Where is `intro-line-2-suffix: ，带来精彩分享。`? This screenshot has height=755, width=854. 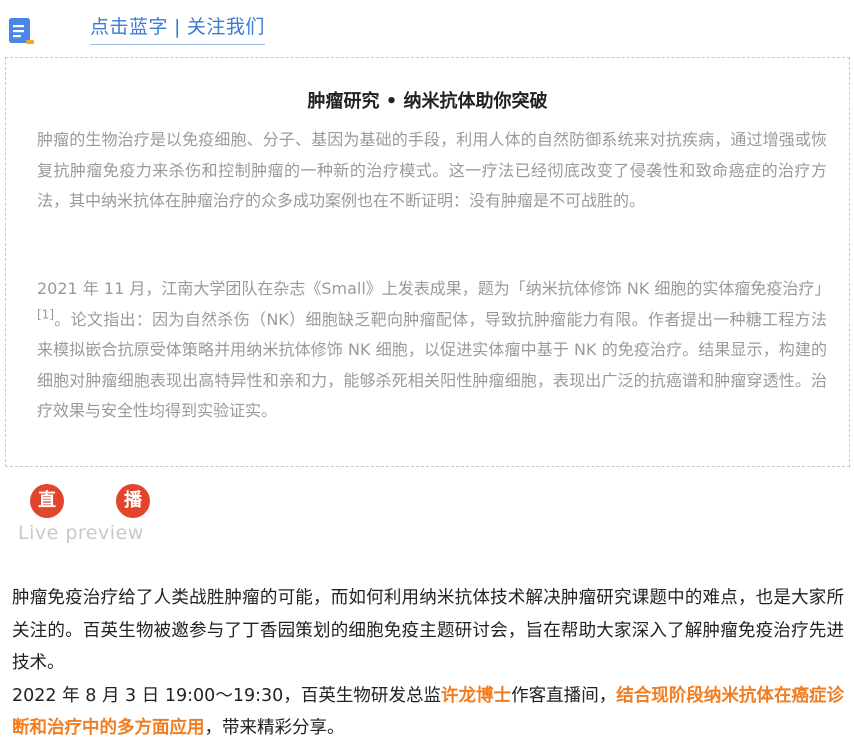 intro-line-2-suffix: ，带来精彩分享。 is located at coordinates (274, 728).